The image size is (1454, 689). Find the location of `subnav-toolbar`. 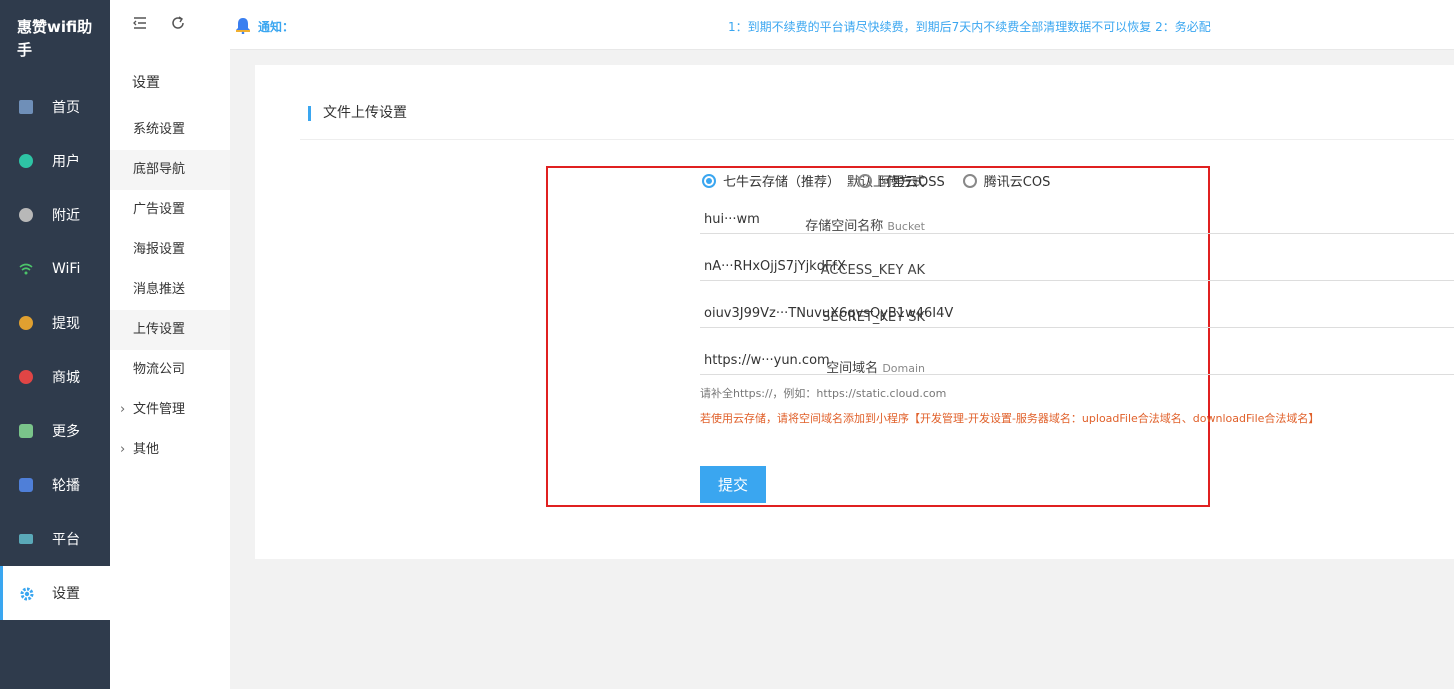

subnav-toolbar is located at coordinates (170, 25).